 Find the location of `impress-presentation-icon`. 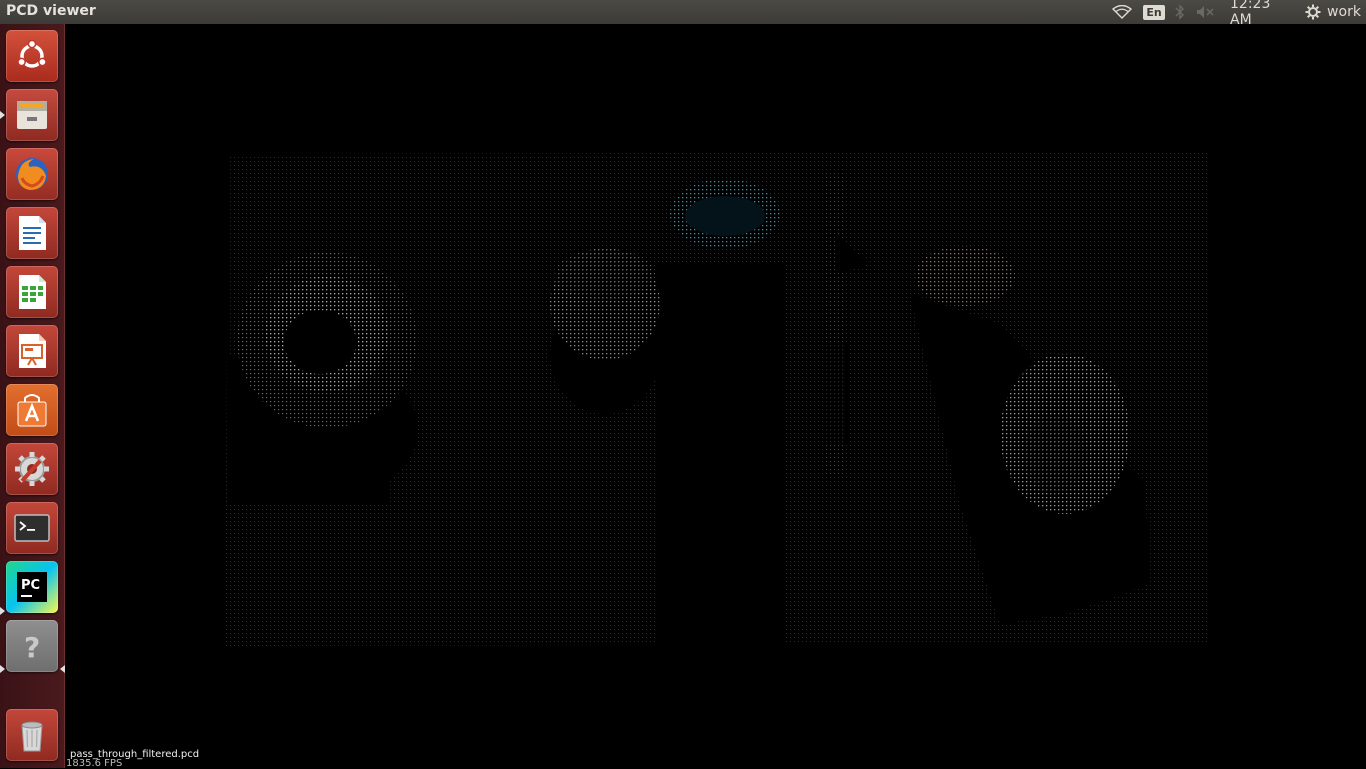

impress-presentation-icon is located at coordinates (32, 351).